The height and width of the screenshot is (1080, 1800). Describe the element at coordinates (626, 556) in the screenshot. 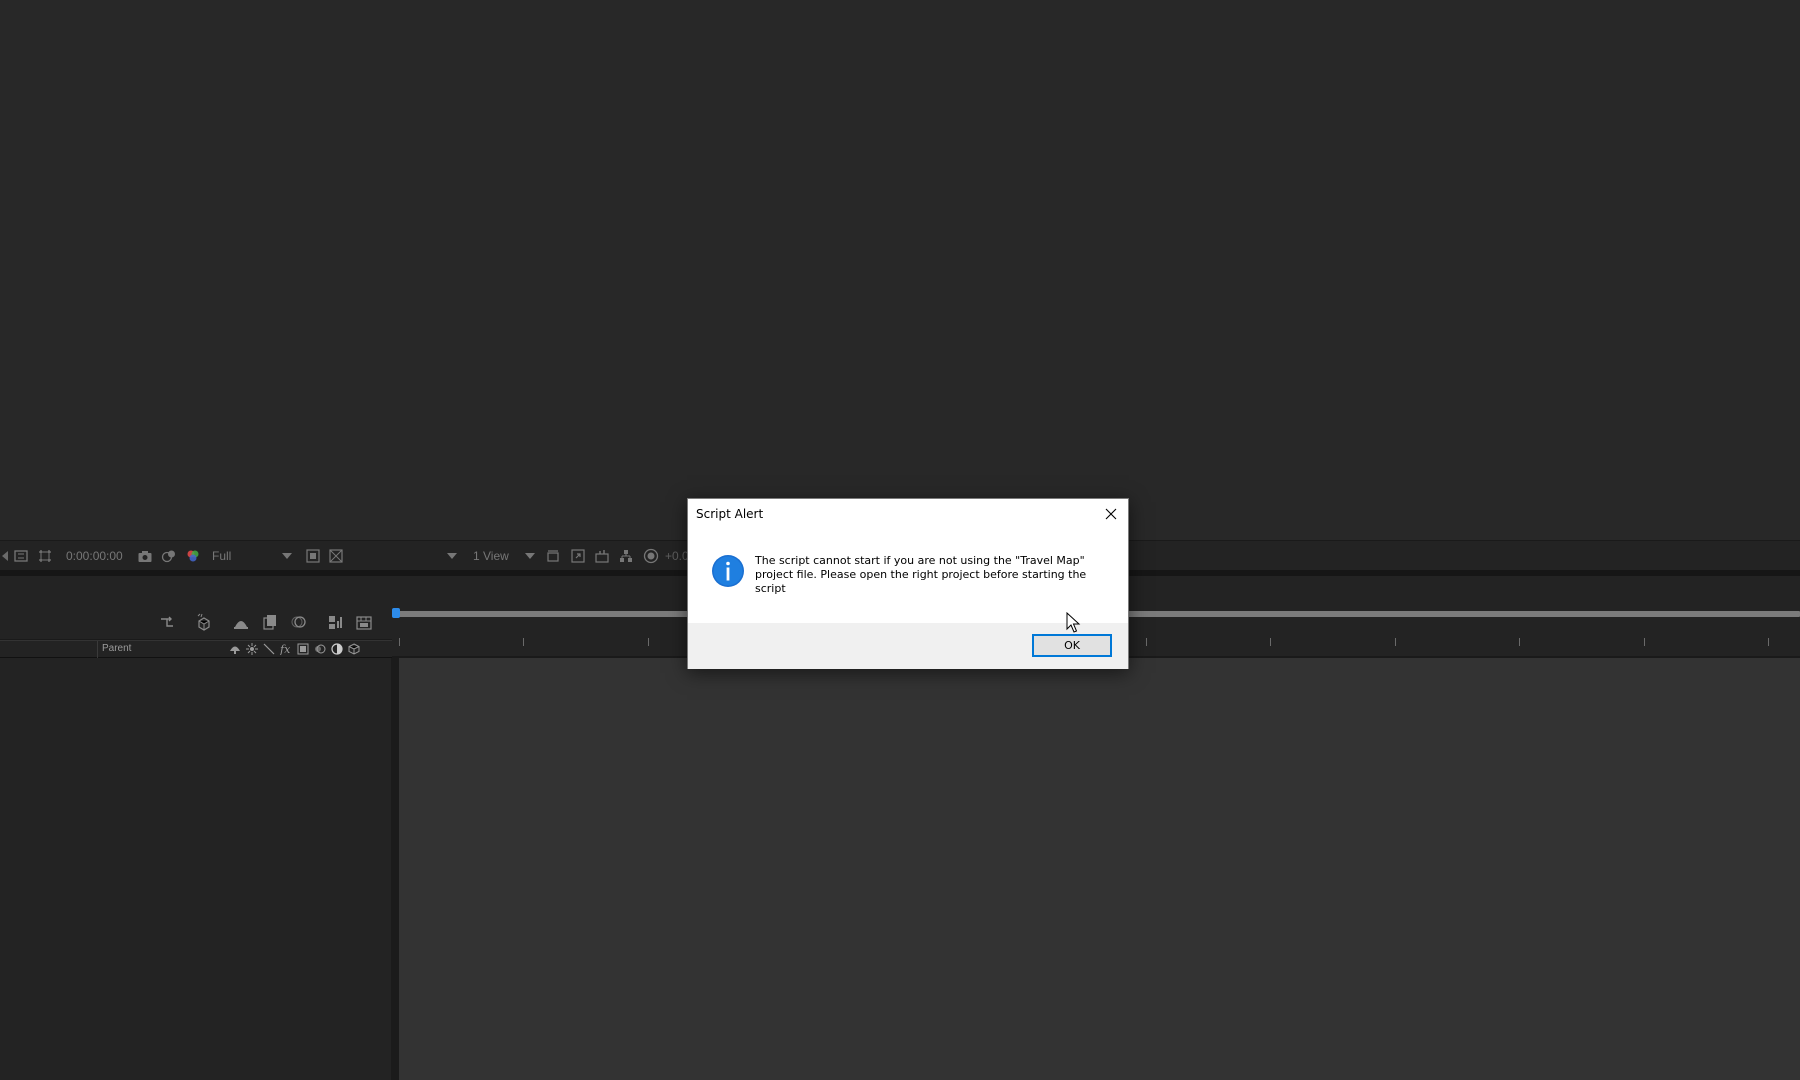

I see `flowchart-icon` at that location.